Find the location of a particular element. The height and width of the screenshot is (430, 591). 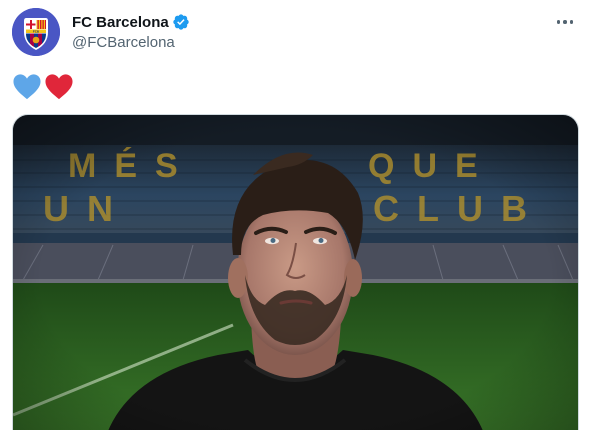

display-name: FC Barcelona is located at coordinates (120, 22).